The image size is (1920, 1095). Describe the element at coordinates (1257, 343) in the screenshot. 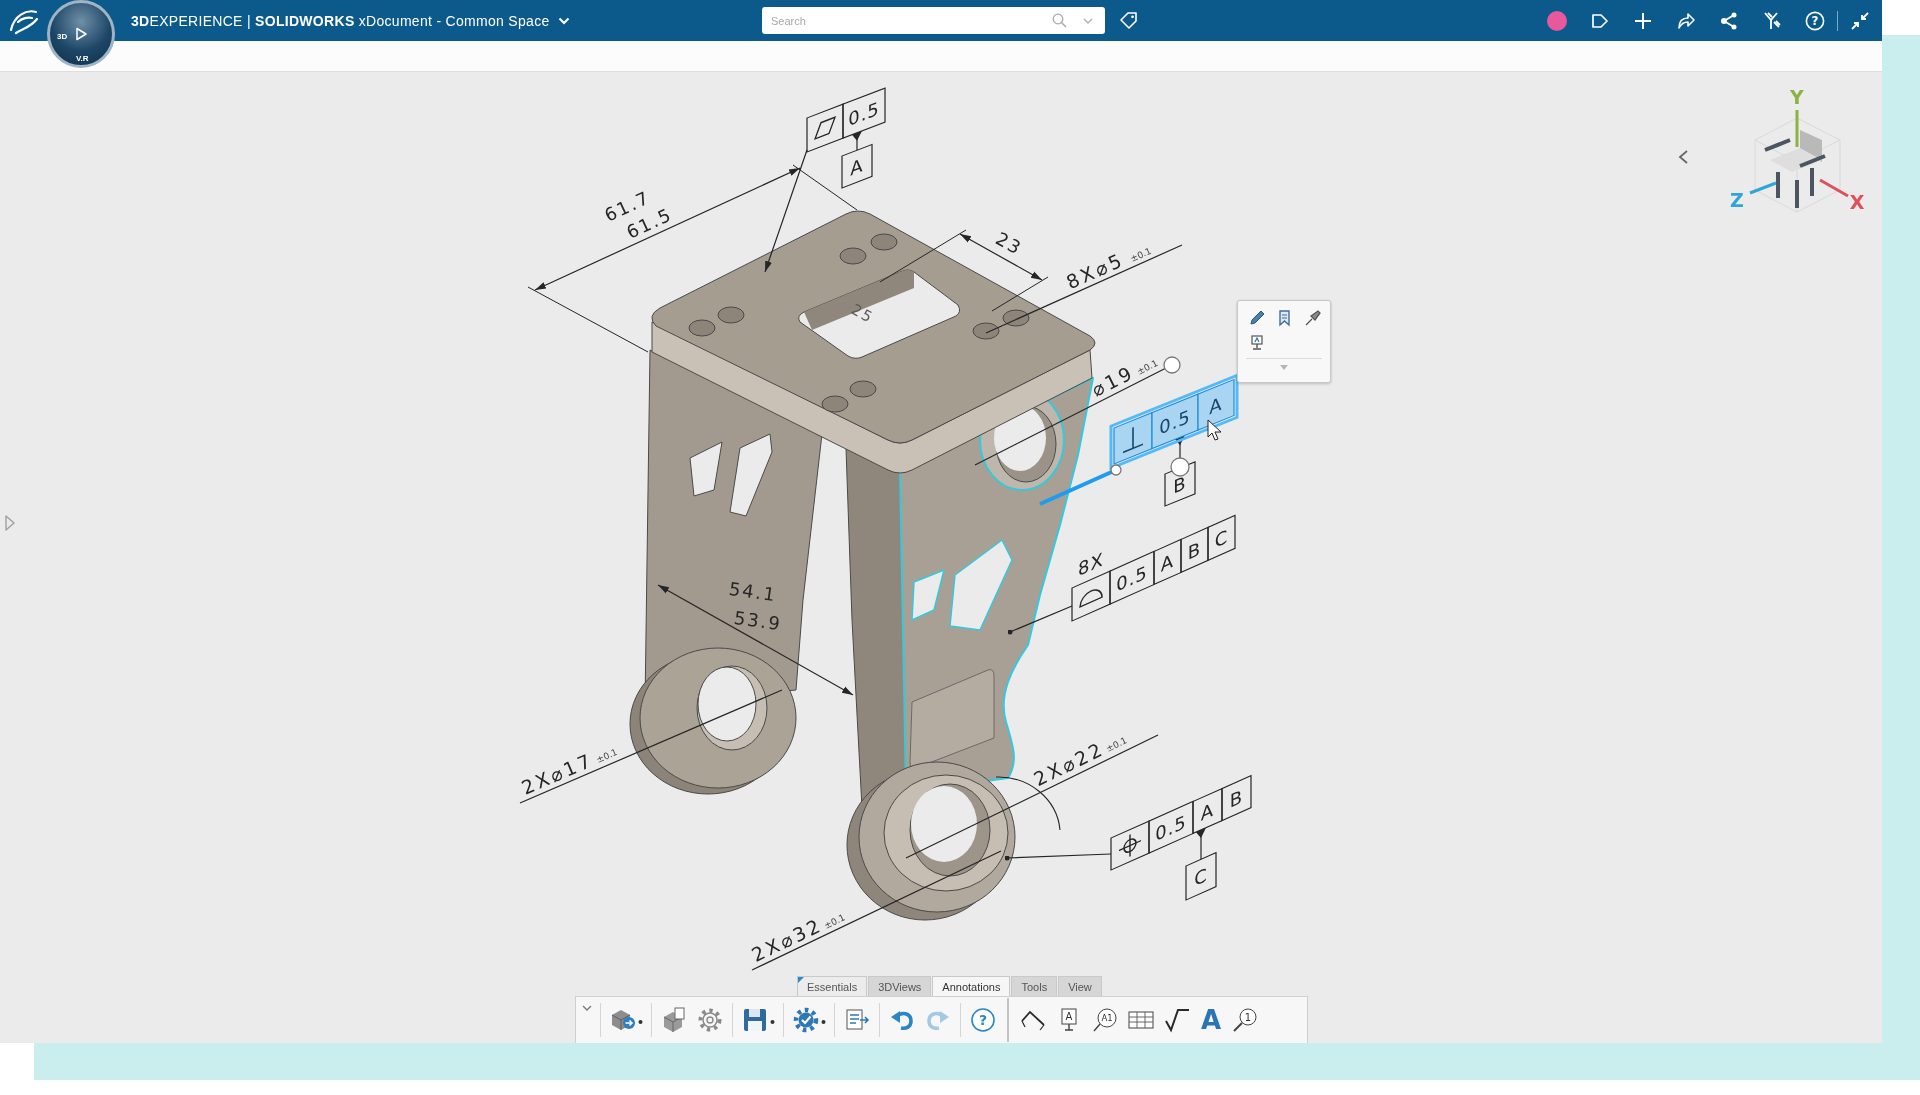

I see `signboard-icon` at that location.